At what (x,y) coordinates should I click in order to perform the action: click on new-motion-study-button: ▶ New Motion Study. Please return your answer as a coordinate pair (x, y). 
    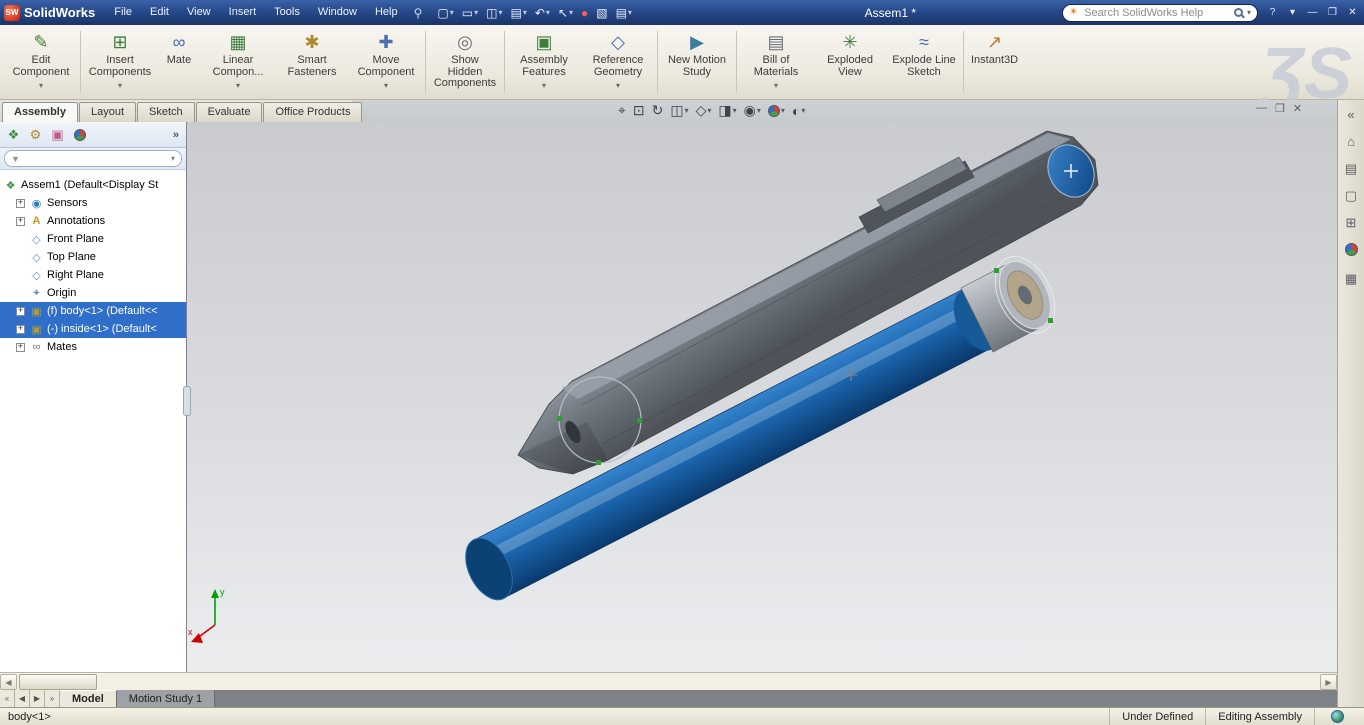
    Looking at the image, I should click on (697, 62).